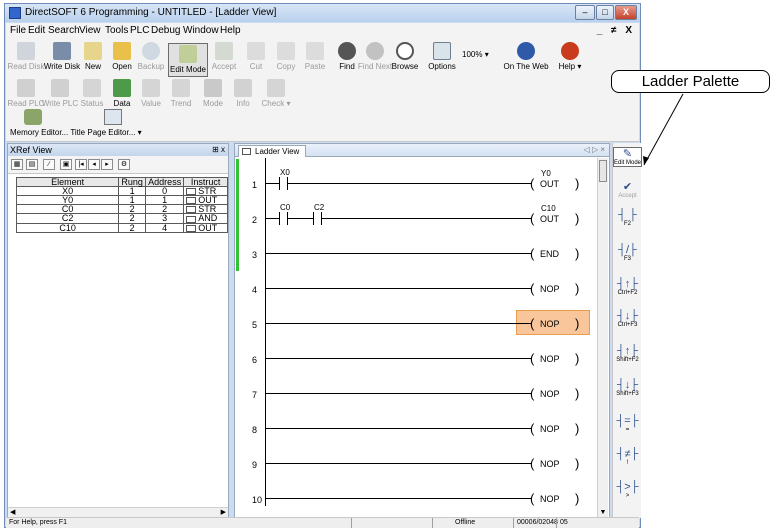  What do you see at coordinates (318, 214) in the screenshot?
I see `contact: C2` at bounding box center [318, 214].